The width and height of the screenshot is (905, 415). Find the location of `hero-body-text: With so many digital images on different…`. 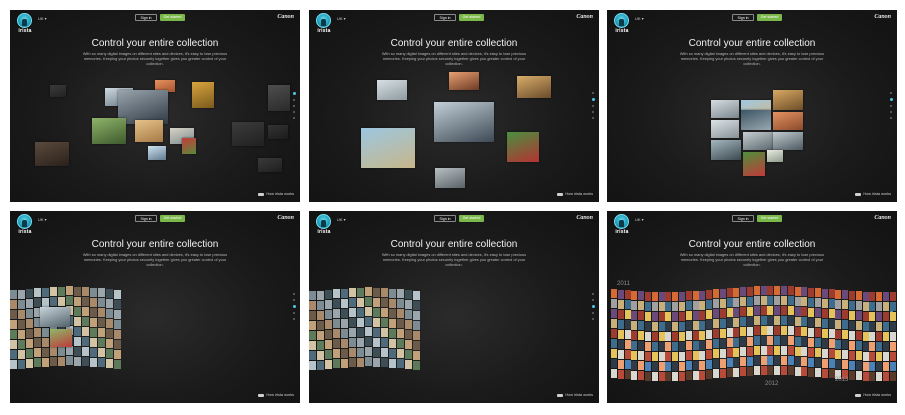

hero-body-text: With so many digital images on different… is located at coordinates (752, 58).